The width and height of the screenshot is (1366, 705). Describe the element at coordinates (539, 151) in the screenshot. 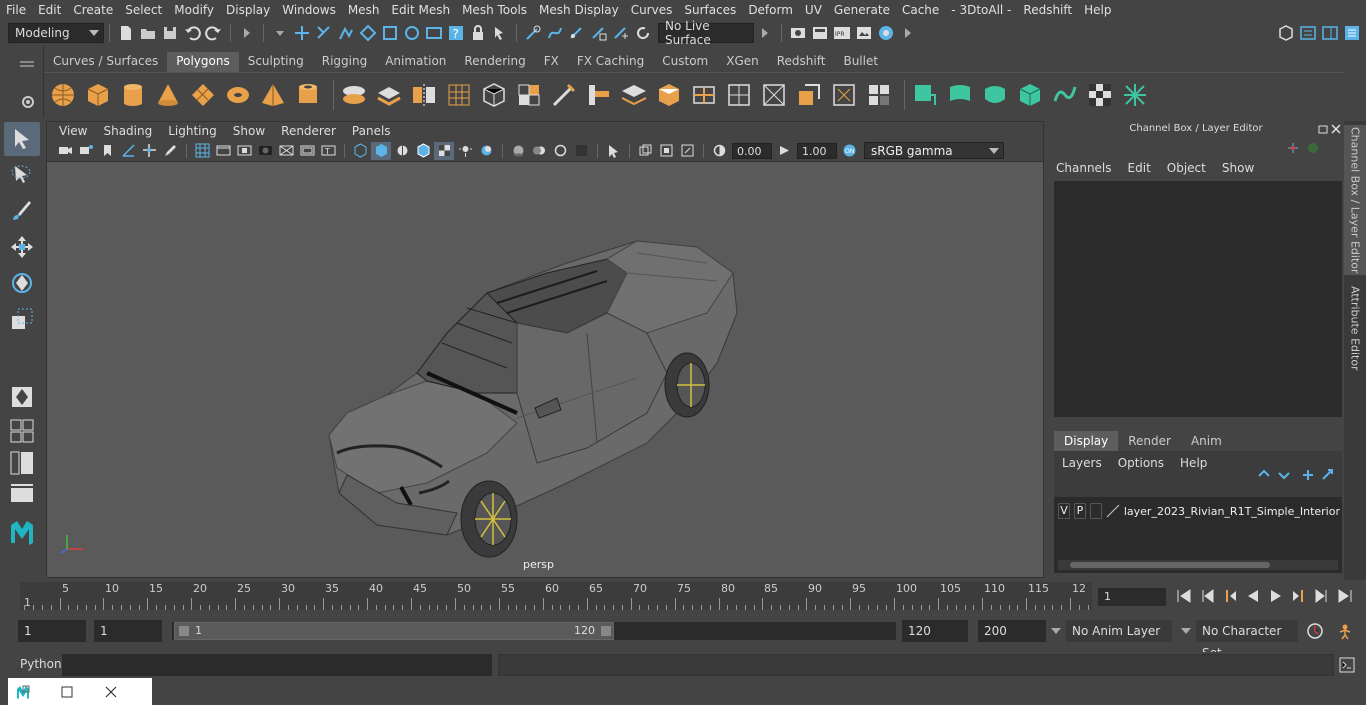

I see `motion-blur-icon` at that location.